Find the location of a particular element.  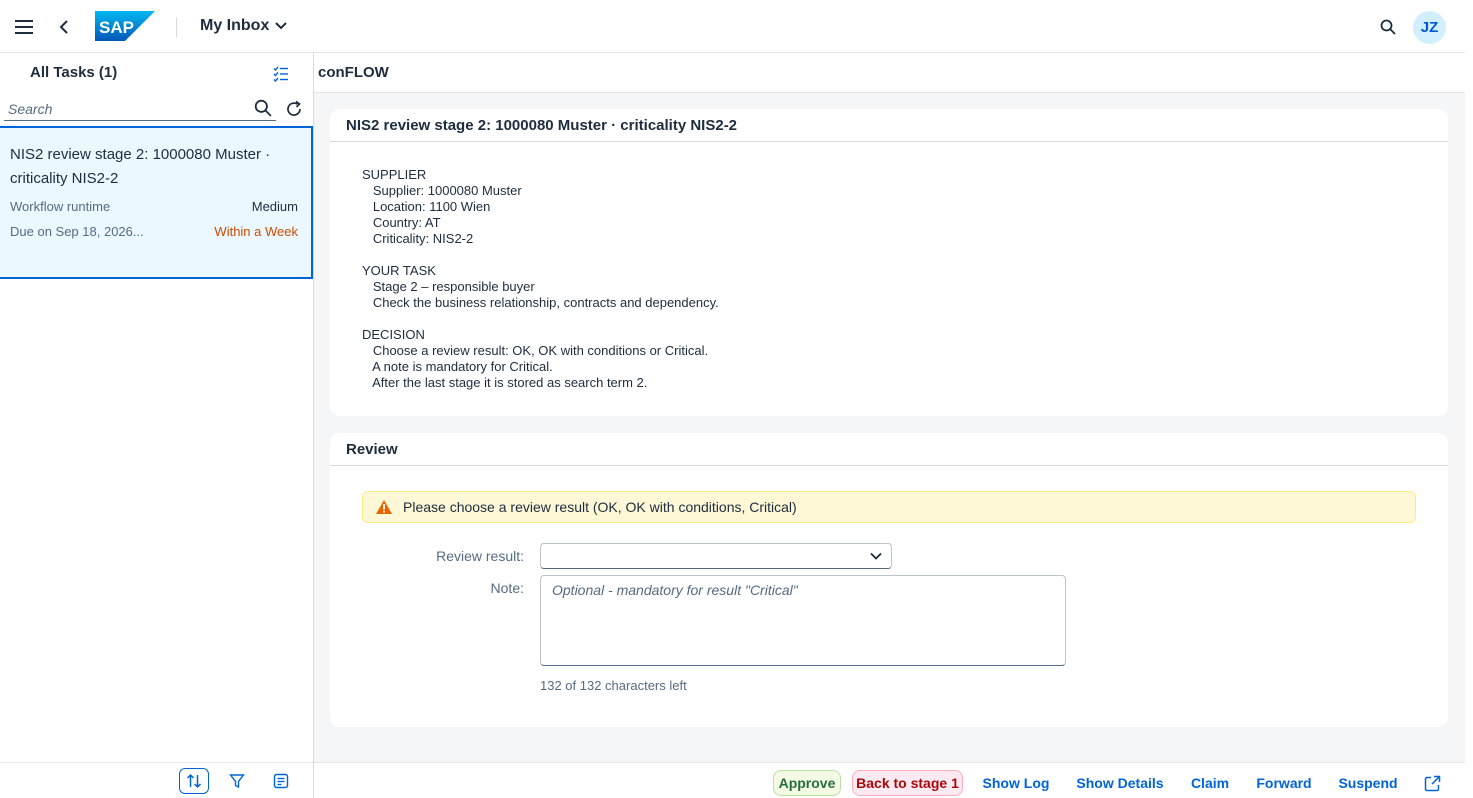

svg-text: SAP is located at coordinates (116, 27).